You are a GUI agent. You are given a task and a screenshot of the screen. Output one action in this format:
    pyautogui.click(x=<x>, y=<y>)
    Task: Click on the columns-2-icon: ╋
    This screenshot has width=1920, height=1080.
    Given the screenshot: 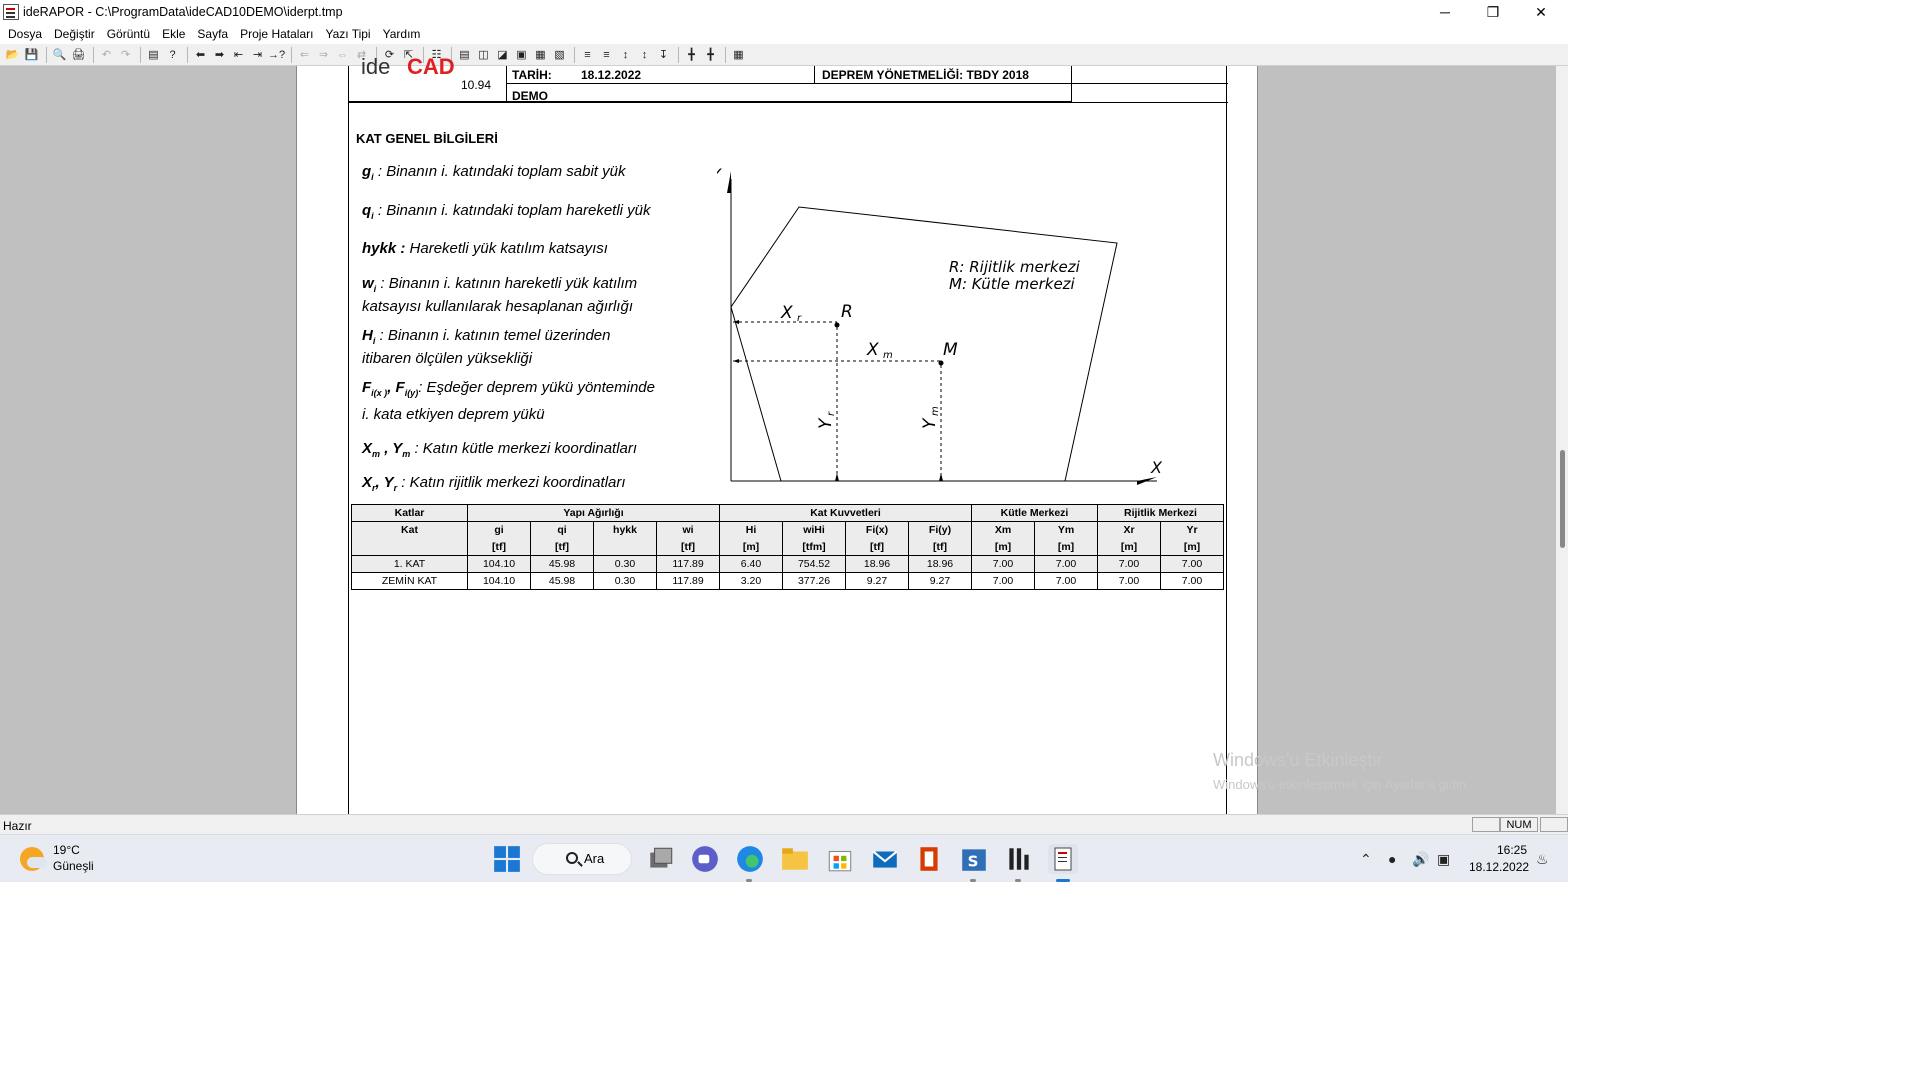 What is the action you would take?
    pyautogui.click(x=710, y=54)
    